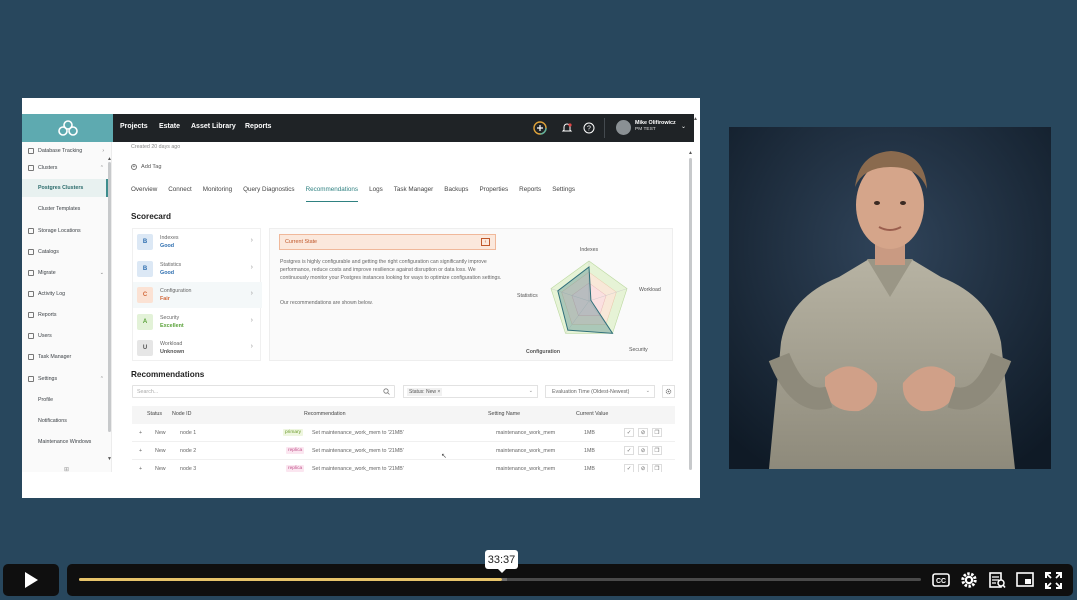 This screenshot has height=600, width=1077. What do you see at coordinates (251, 320) in the screenshot?
I see `chevron-right-icon: ›` at bounding box center [251, 320].